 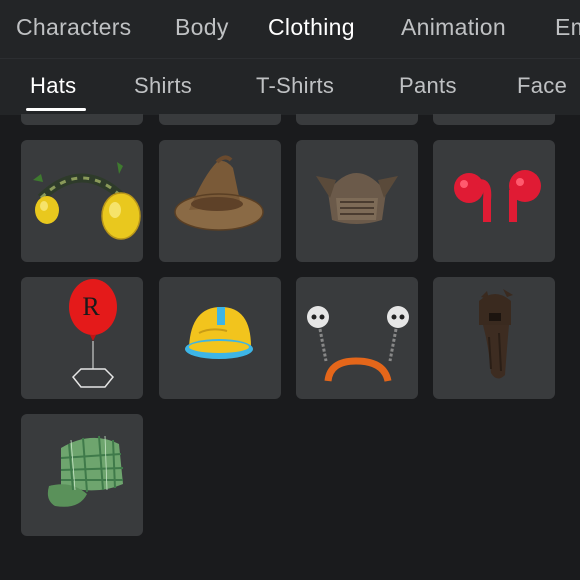 What do you see at coordinates (358, 344) in the screenshot?
I see `skull-headband-icon` at bounding box center [358, 344].